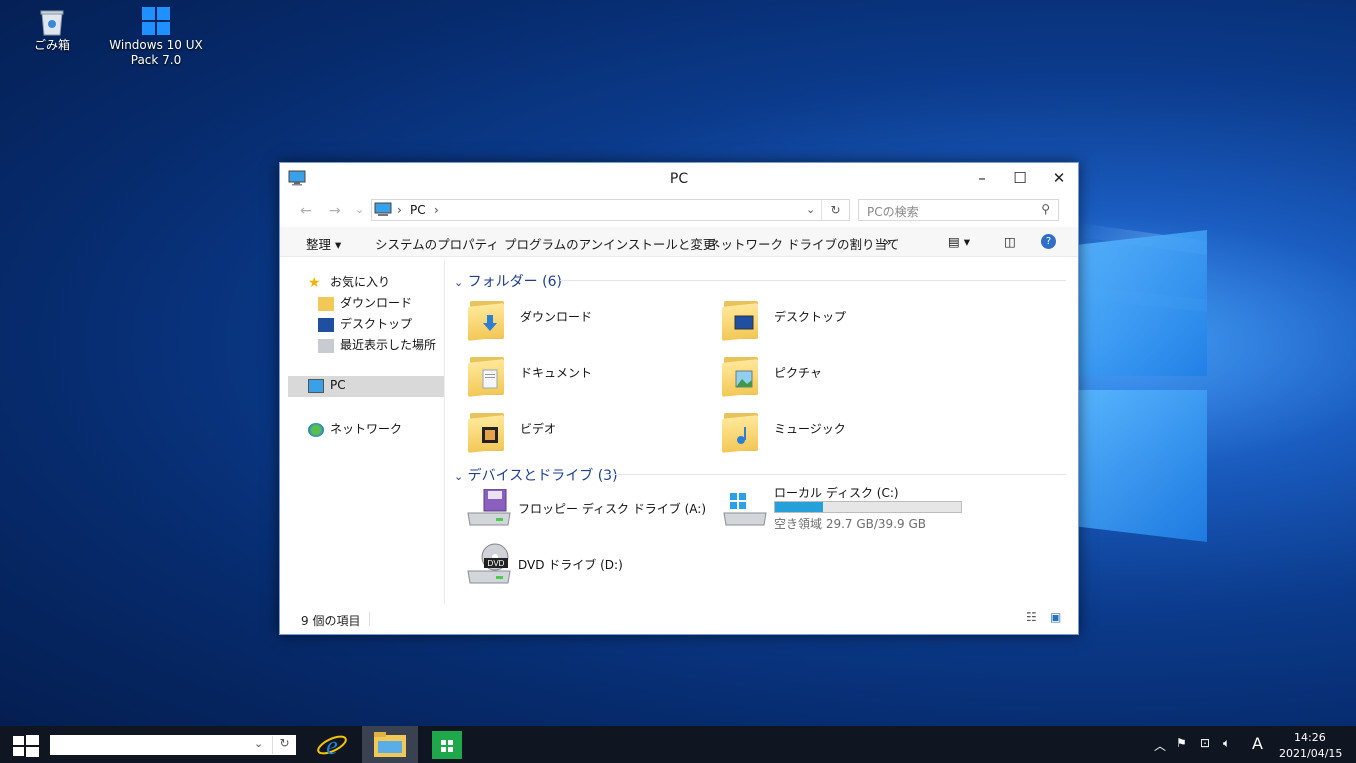  I want to click on folder-desktop: デスクトップ, so click(837, 317).